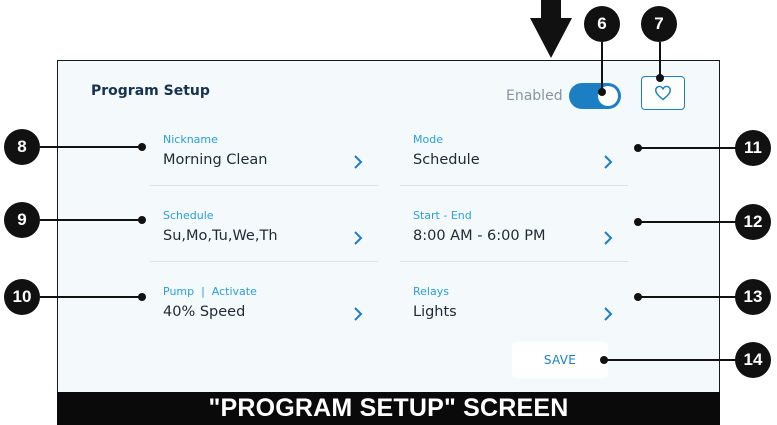 The width and height of the screenshot is (777, 425). I want to click on enabled-label: Enabled, so click(534, 96).